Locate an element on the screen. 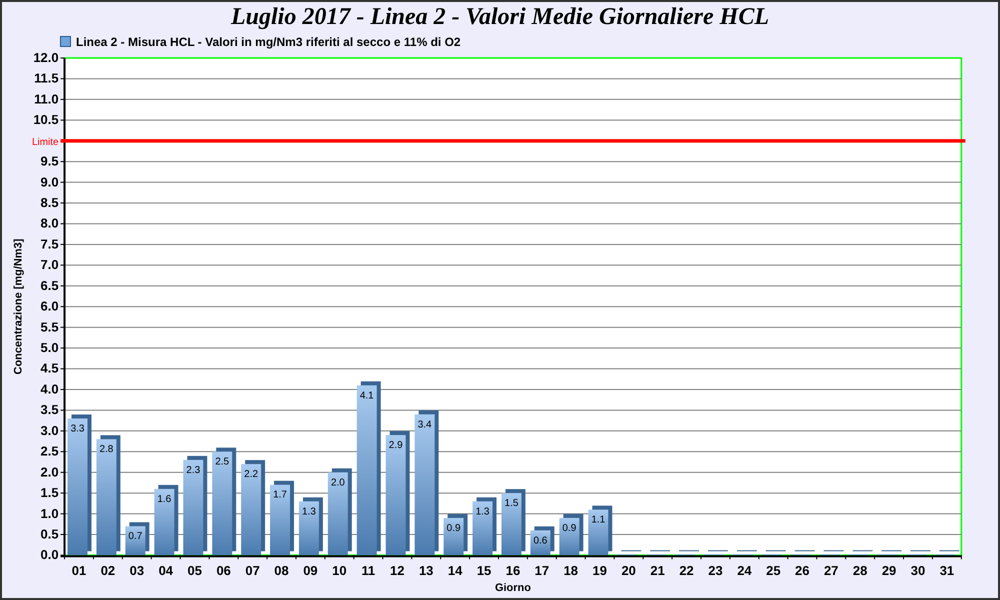  x-tick-label: 02 is located at coordinates (108, 570).